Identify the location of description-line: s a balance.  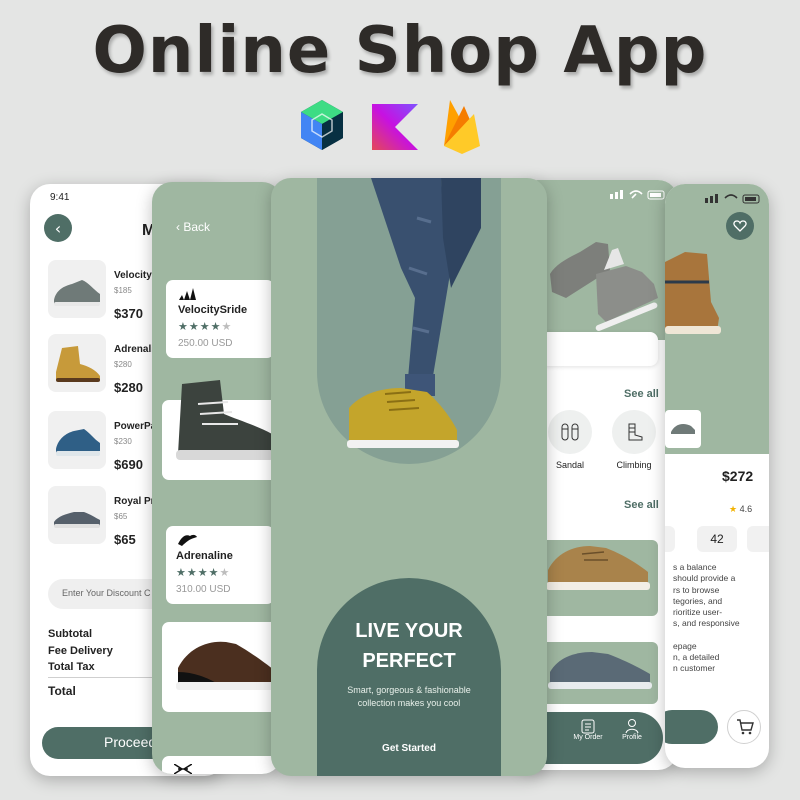
(695, 567).